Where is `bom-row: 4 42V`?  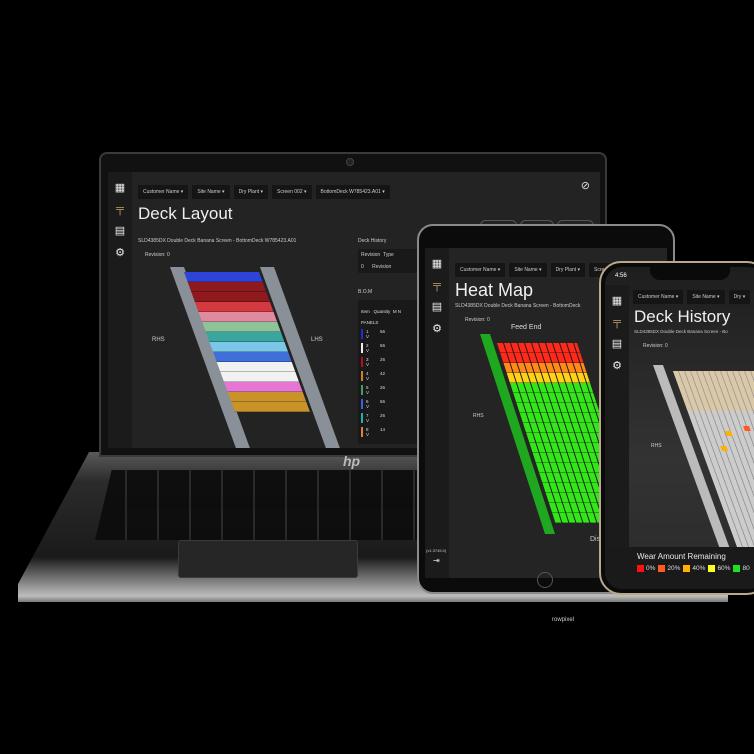 bom-row: 4 42V is located at coordinates (388, 376).